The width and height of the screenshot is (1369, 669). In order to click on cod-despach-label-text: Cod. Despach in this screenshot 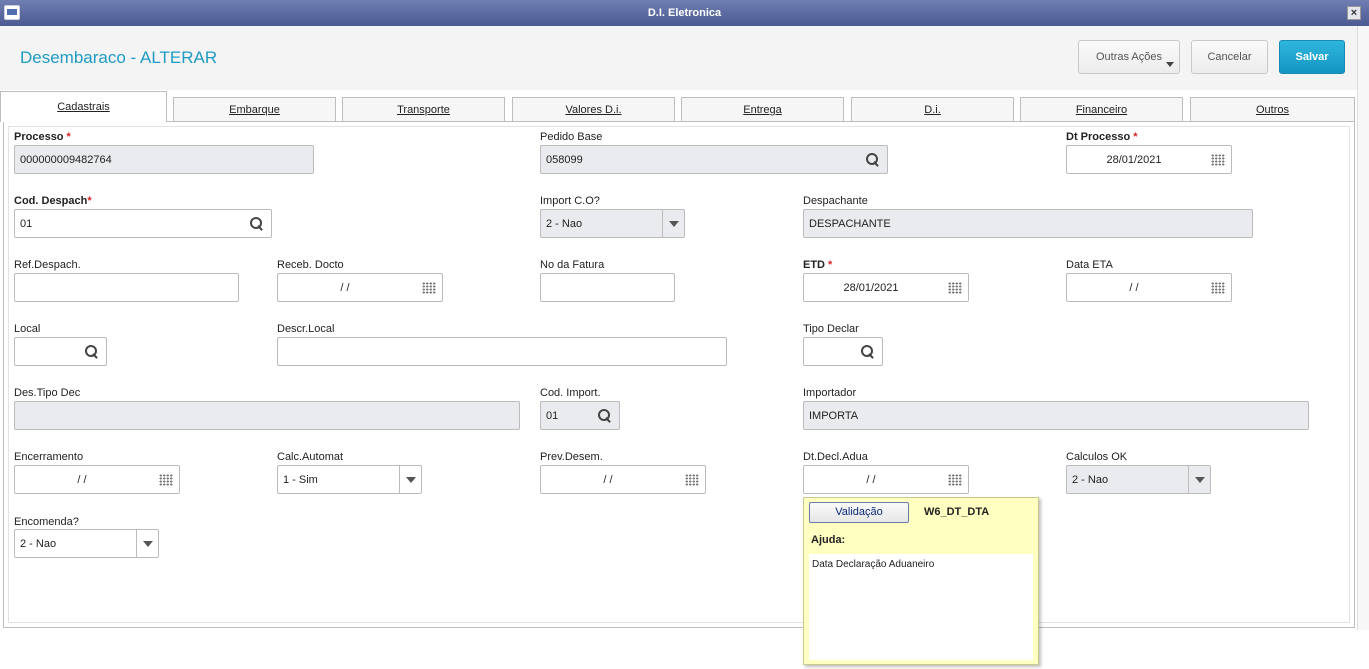, I will do `click(51, 201)`.